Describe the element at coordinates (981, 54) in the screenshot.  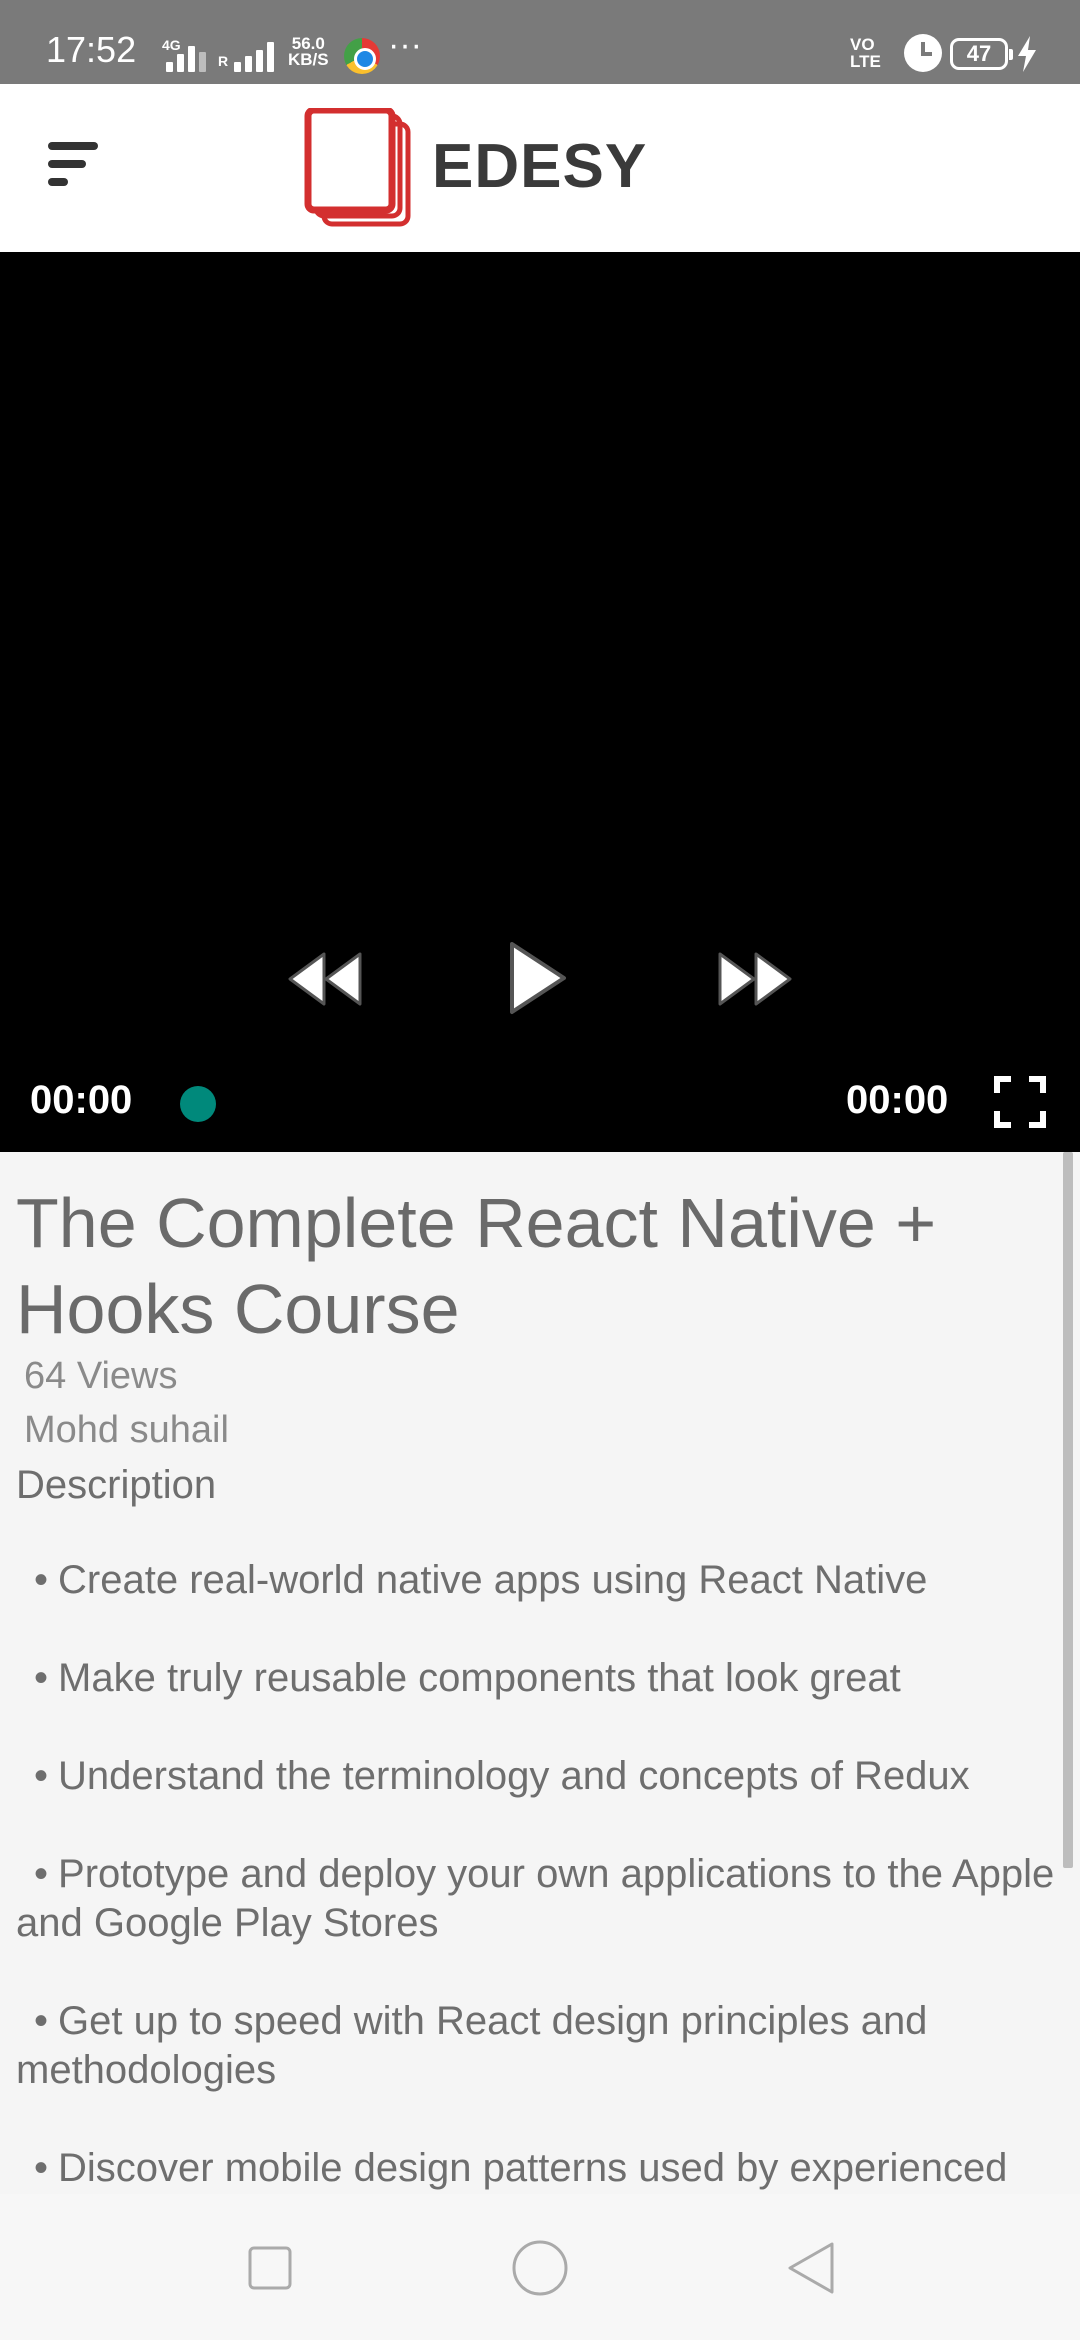
I see `battery-icon: 47` at that location.